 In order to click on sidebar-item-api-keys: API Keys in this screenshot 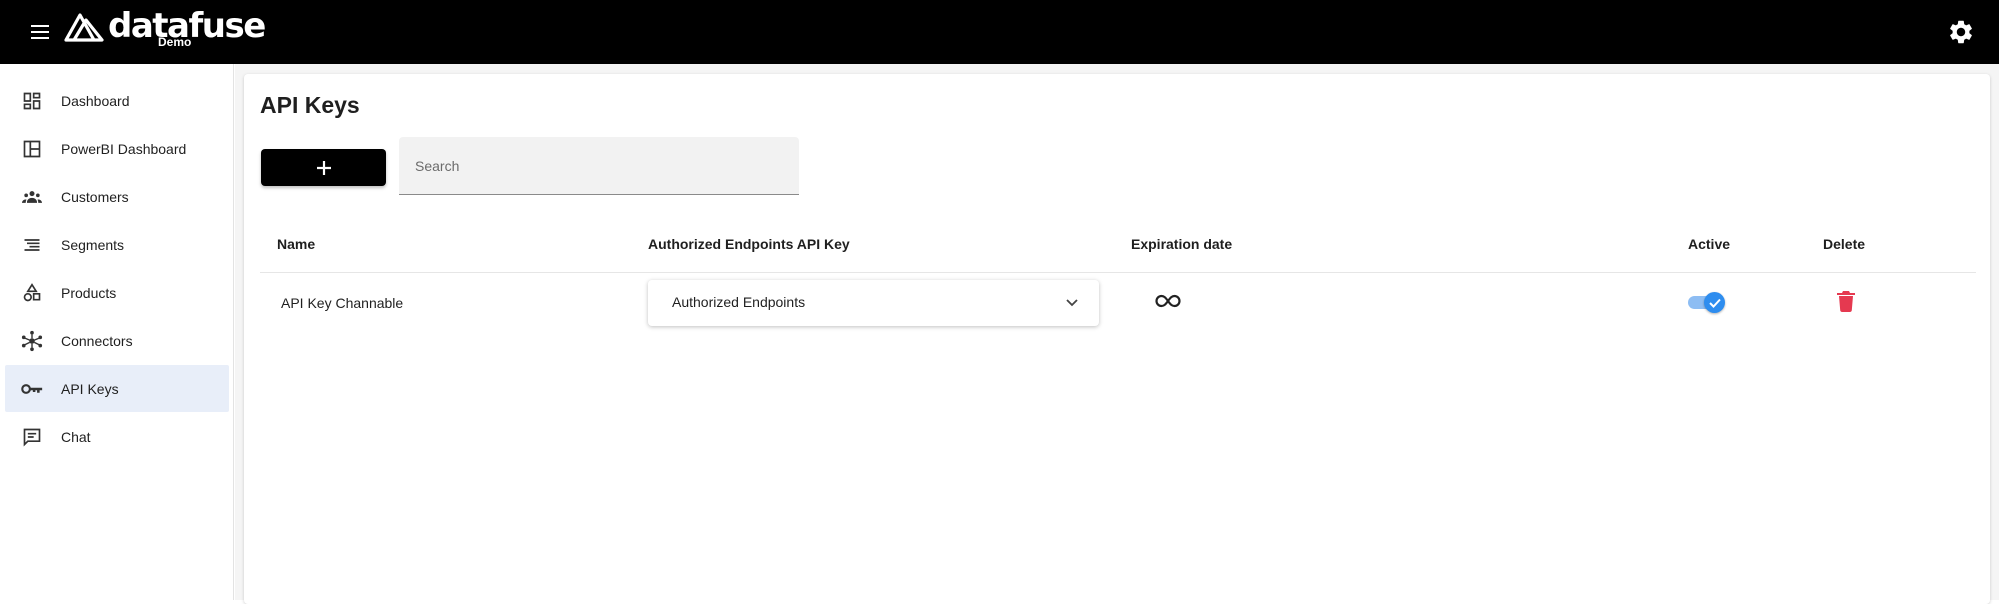, I will do `click(117, 388)`.